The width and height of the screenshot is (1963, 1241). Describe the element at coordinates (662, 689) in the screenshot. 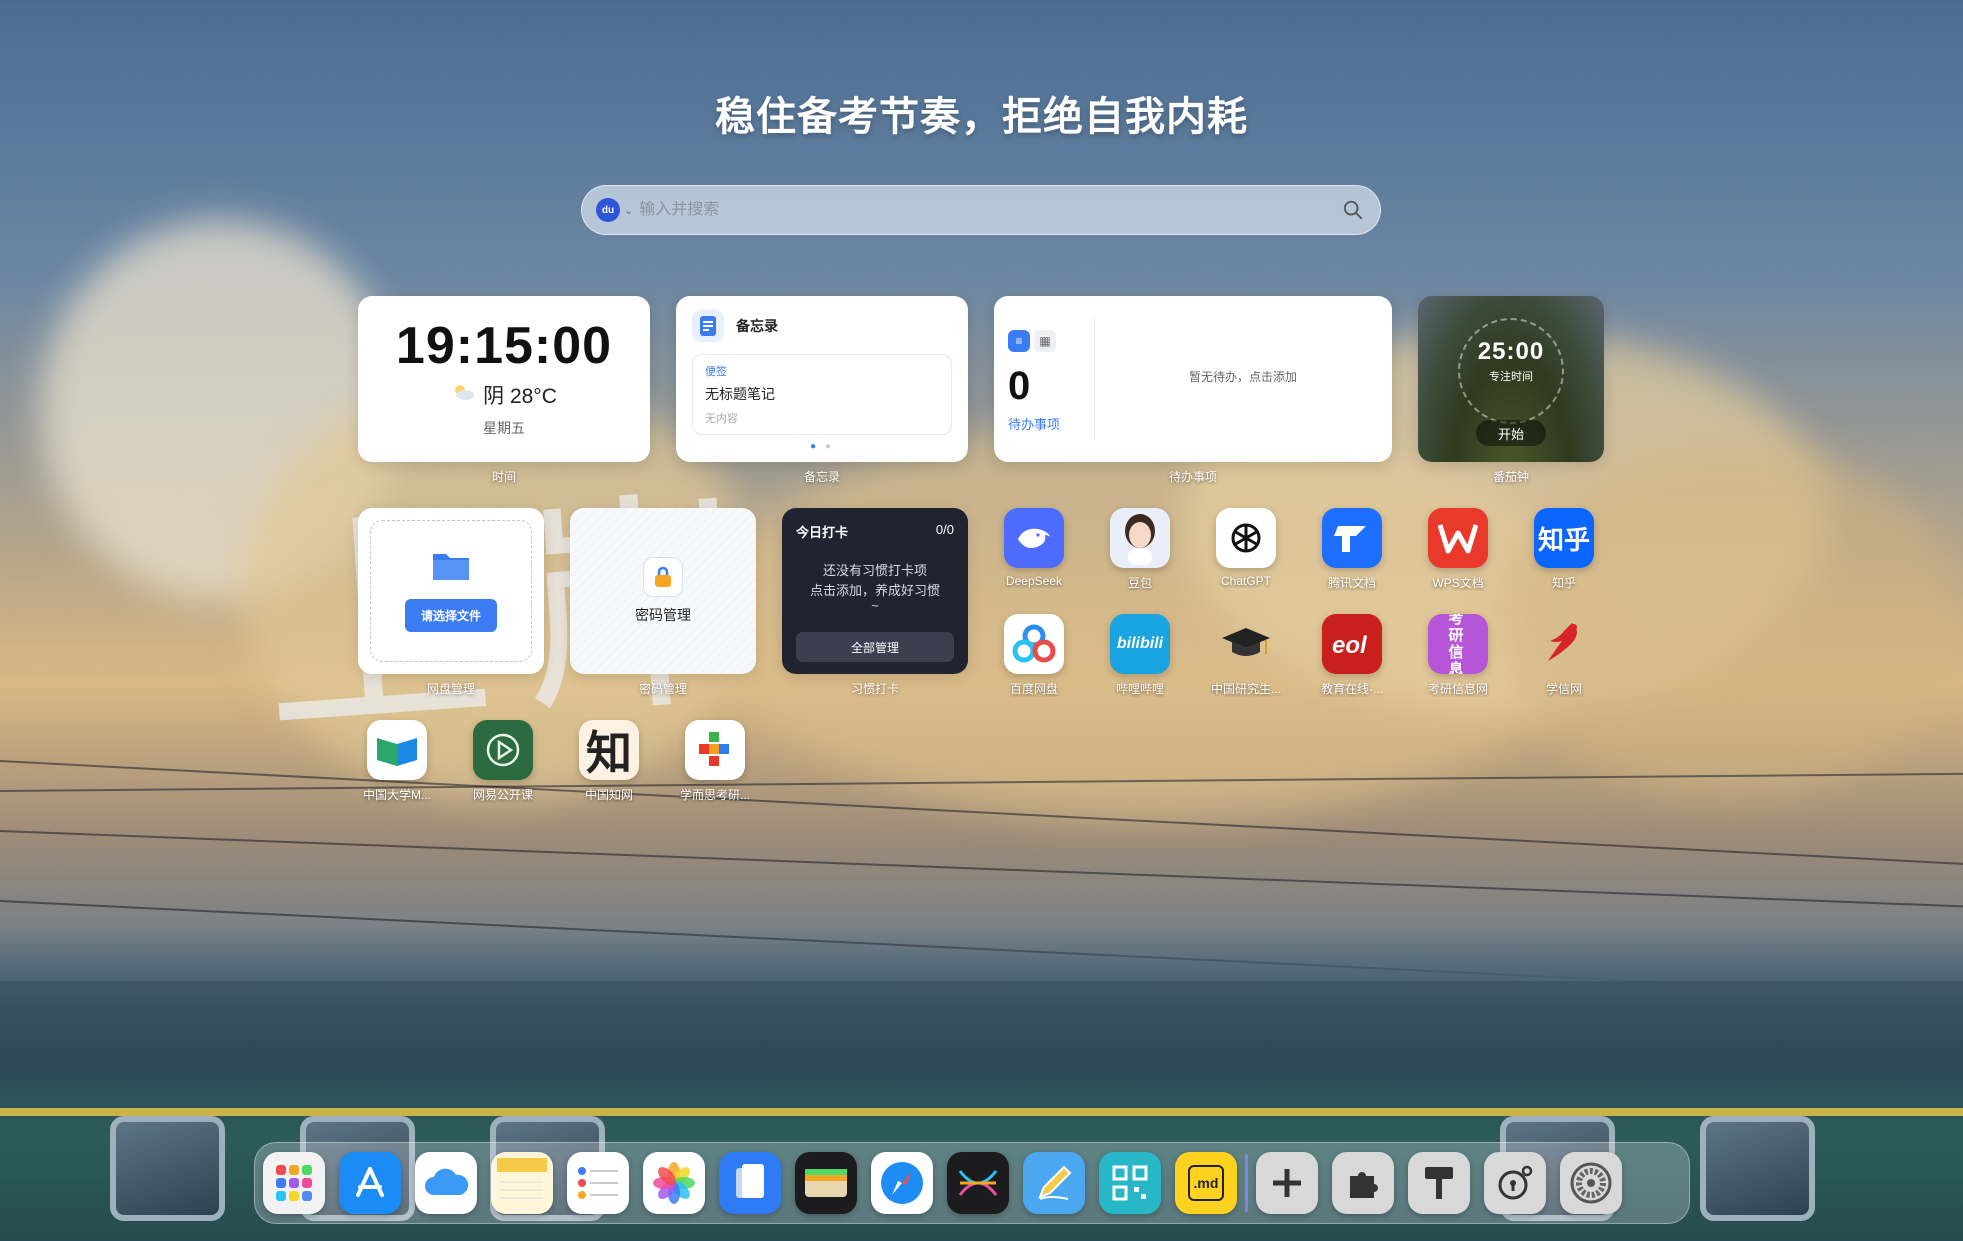

I see `widget-label-password: 密码管理` at that location.